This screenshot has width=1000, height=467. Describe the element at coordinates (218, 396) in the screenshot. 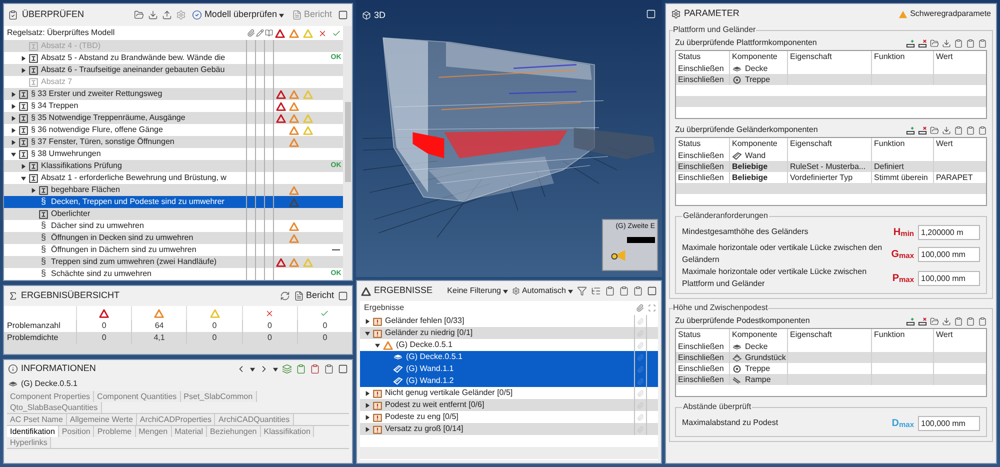

I see `tab: Pset_SlabCommon` at that location.